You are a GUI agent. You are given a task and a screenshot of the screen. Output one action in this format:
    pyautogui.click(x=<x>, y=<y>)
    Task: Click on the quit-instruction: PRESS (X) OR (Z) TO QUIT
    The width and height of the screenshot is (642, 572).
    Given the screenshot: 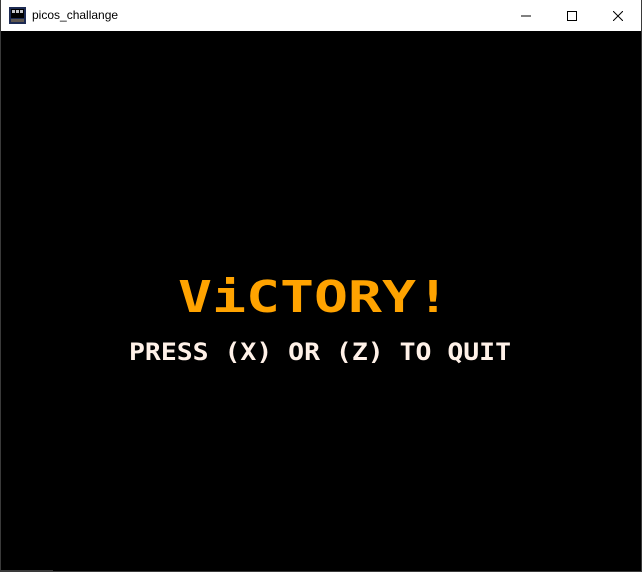 What is the action you would take?
    pyautogui.click(x=320, y=352)
    